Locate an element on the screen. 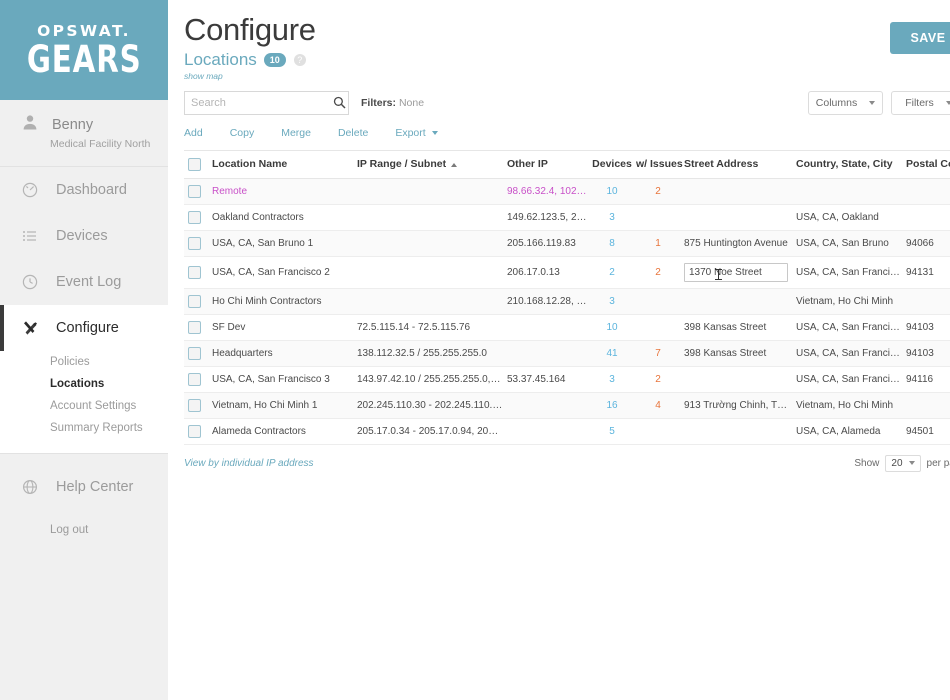 The image size is (950, 700). sidebar-item-event-log: Event Log is located at coordinates (84, 282).